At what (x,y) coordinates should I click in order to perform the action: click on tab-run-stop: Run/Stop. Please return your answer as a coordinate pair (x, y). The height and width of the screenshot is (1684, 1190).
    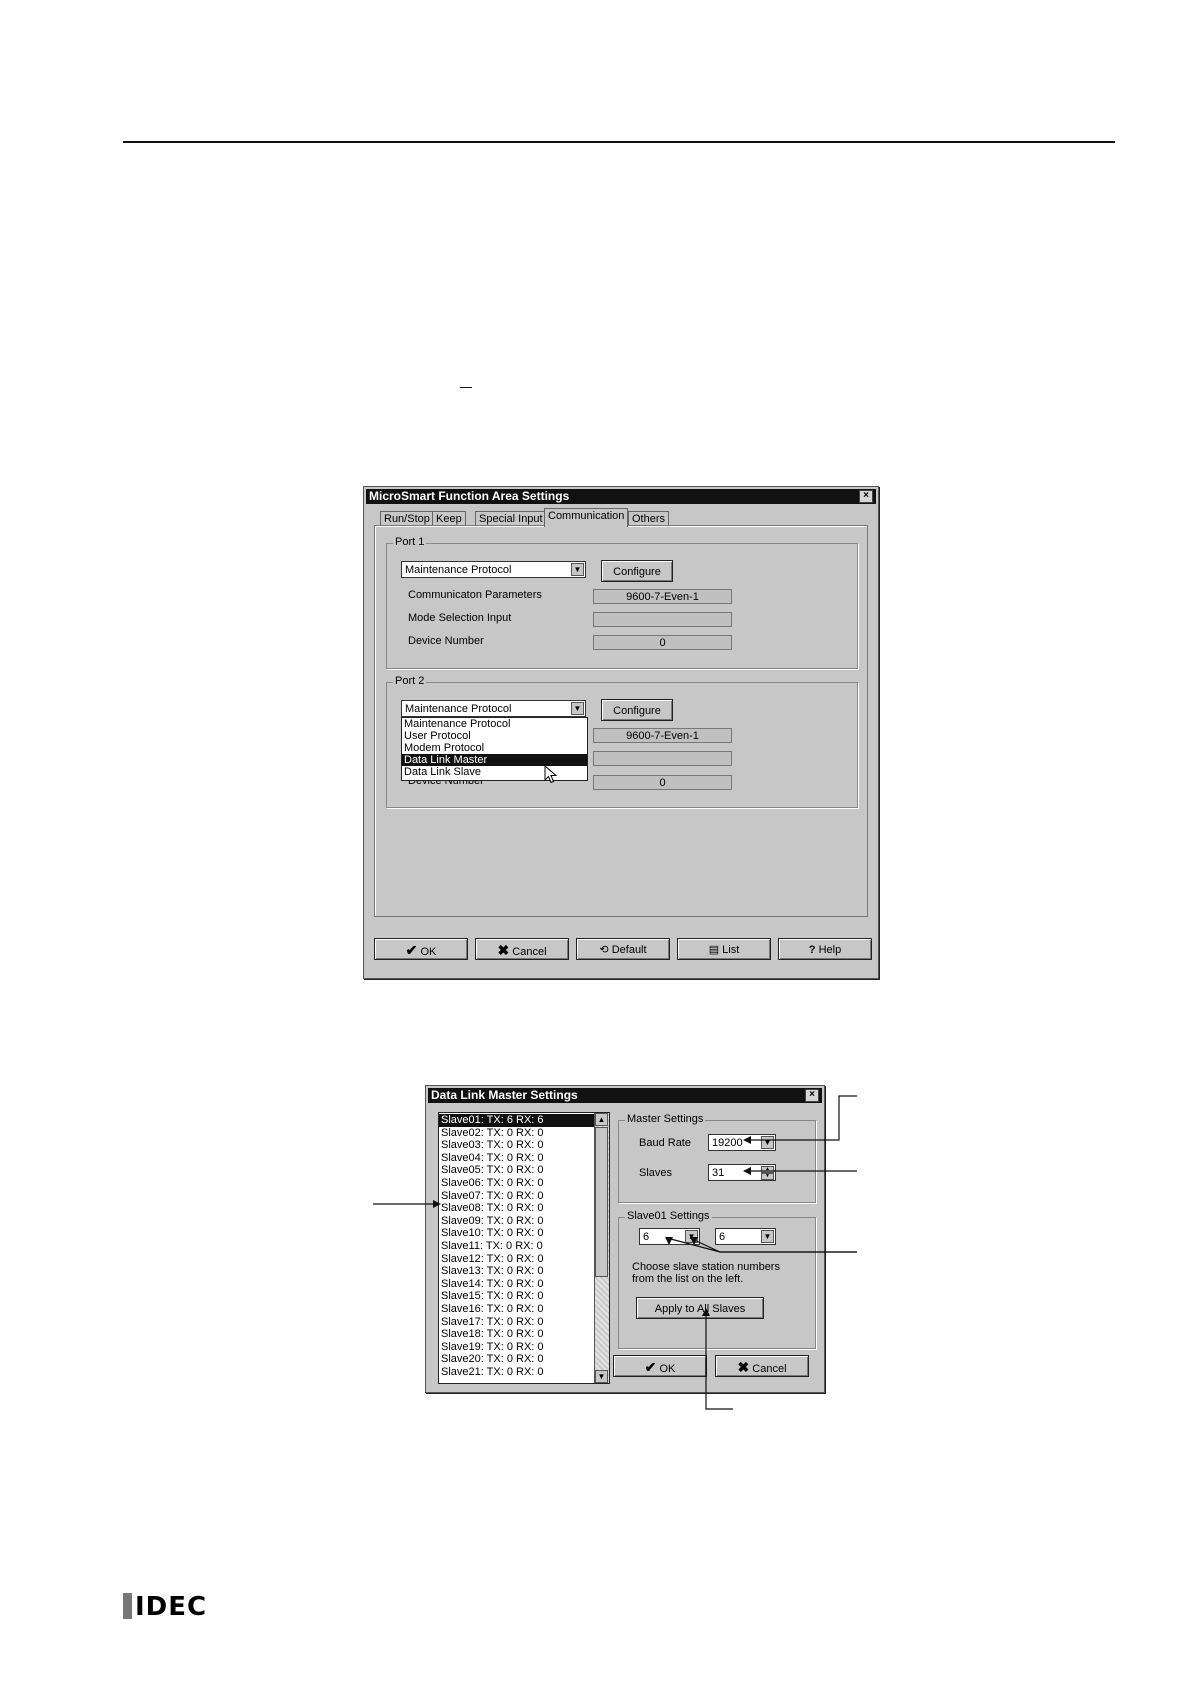
    Looking at the image, I should click on (407, 518).